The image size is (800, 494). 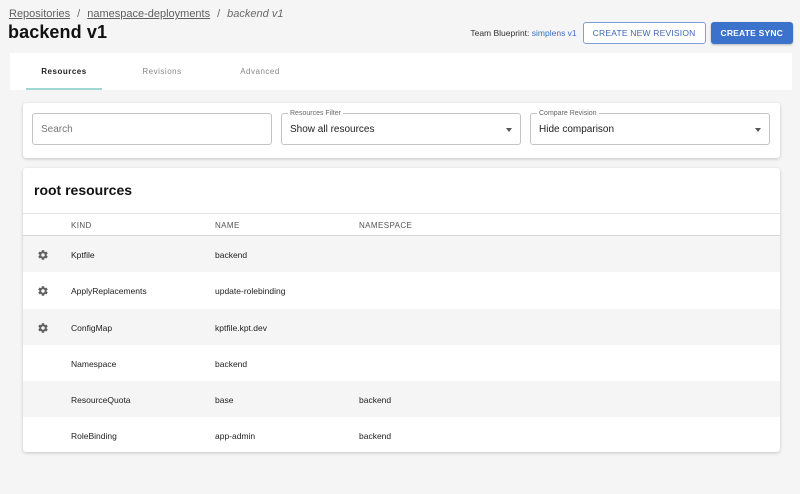 What do you see at coordinates (401, 363) in the screenshot?
I see `table-row: Namespace backend` at bounding box center [401, 363].